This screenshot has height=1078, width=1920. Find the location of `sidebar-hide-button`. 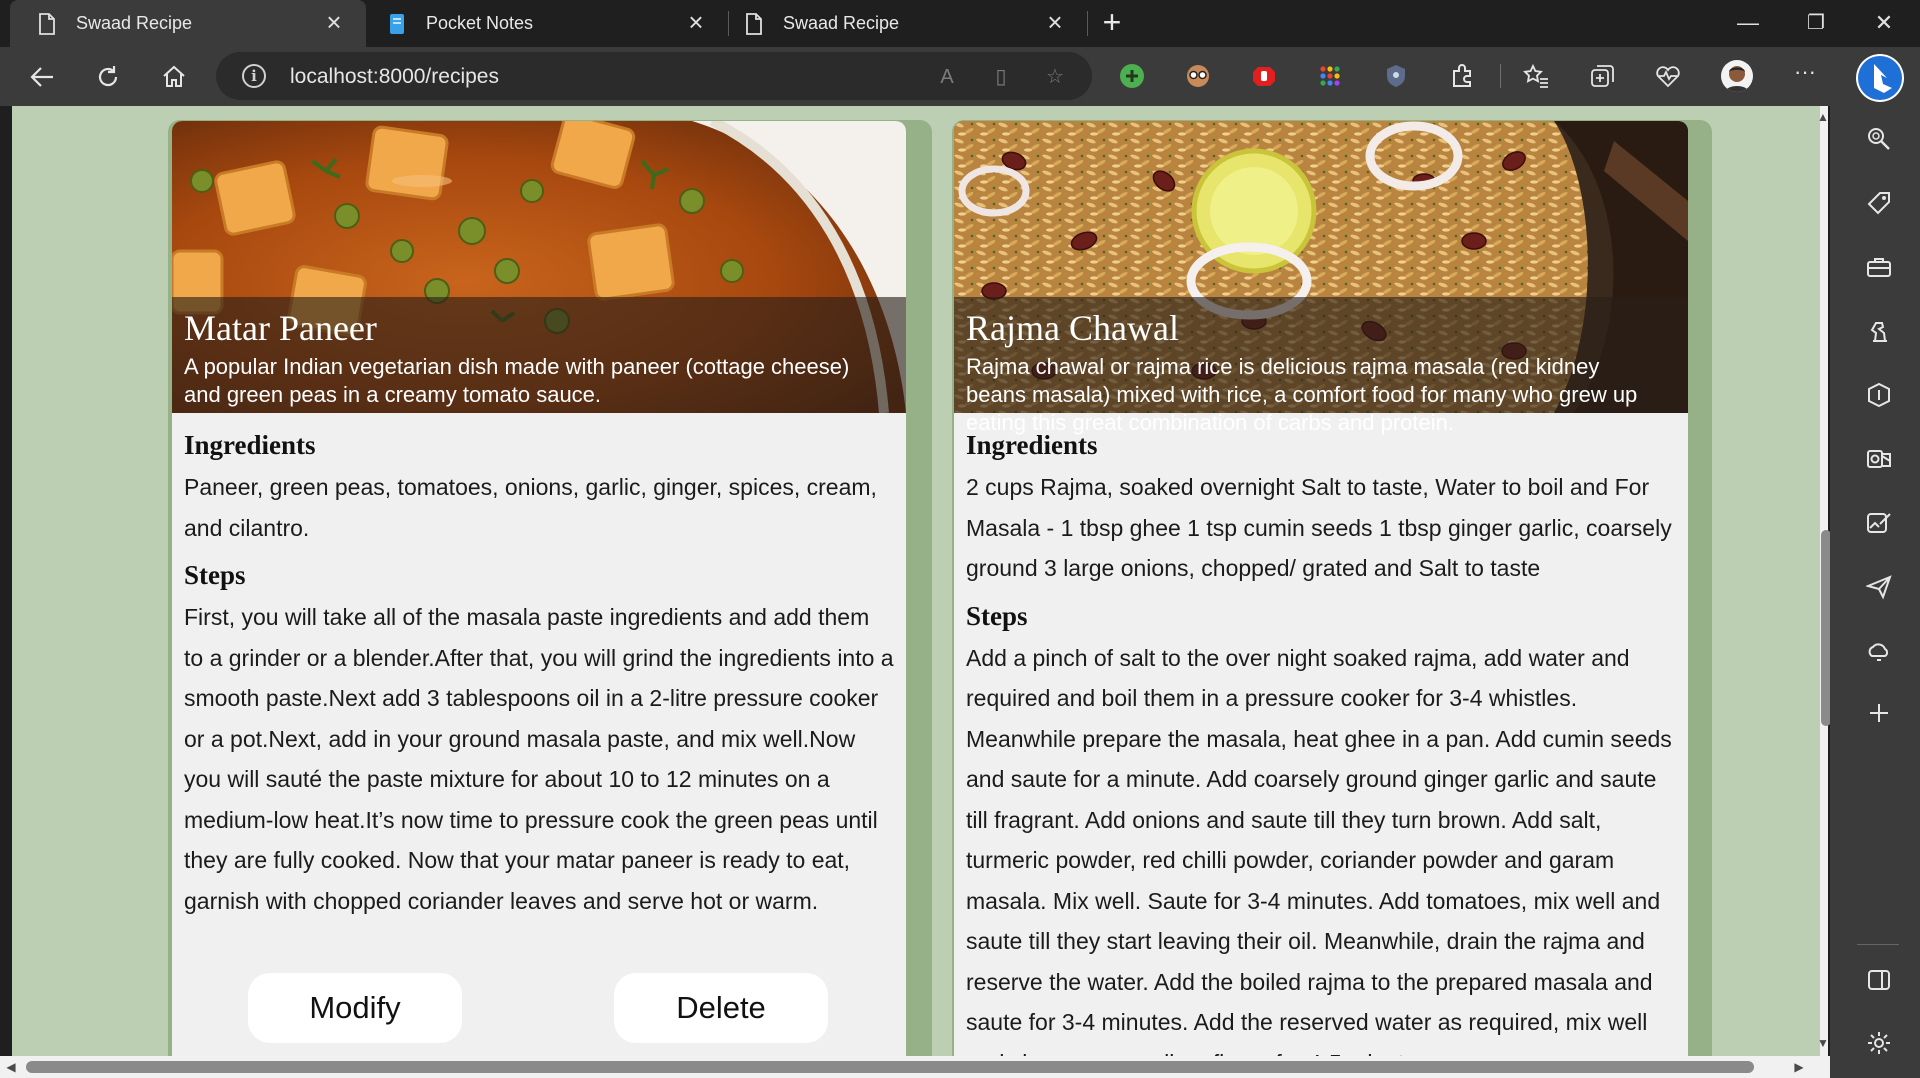

sidebar-hide-button is located at coordinates (1879, 980).